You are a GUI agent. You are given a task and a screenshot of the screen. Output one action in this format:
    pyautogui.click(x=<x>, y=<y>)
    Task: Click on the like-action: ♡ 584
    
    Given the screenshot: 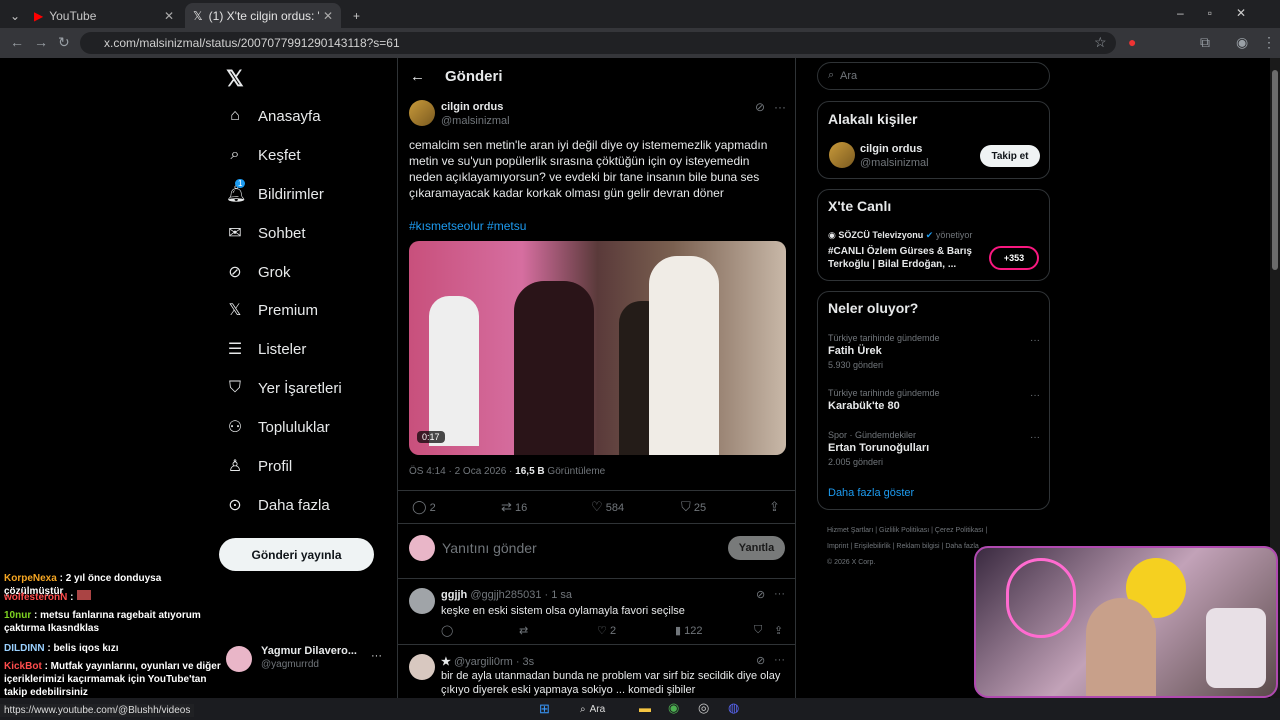 What is the action you would take?
    pyautogui.click(x=607, y=507)
    